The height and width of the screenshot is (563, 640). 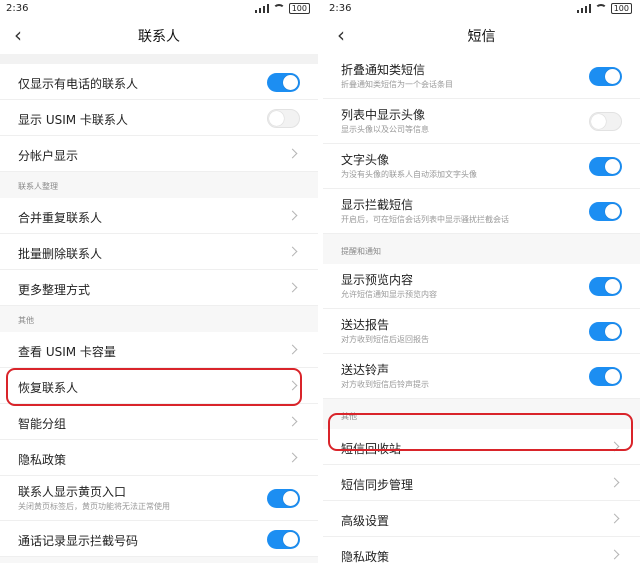 What do you see at coordinates (481, 286) in the screenshot?
I see `toggle-row-preview-content: 显示预览内容 允许短信通知显示预览内容` at bounding box center [481, 286].